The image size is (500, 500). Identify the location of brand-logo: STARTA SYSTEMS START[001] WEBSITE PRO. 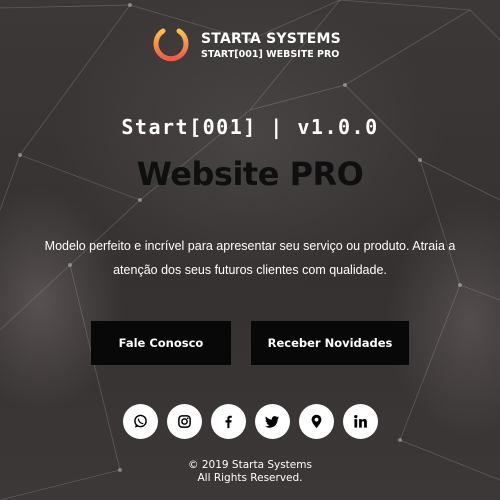
(250, 45).